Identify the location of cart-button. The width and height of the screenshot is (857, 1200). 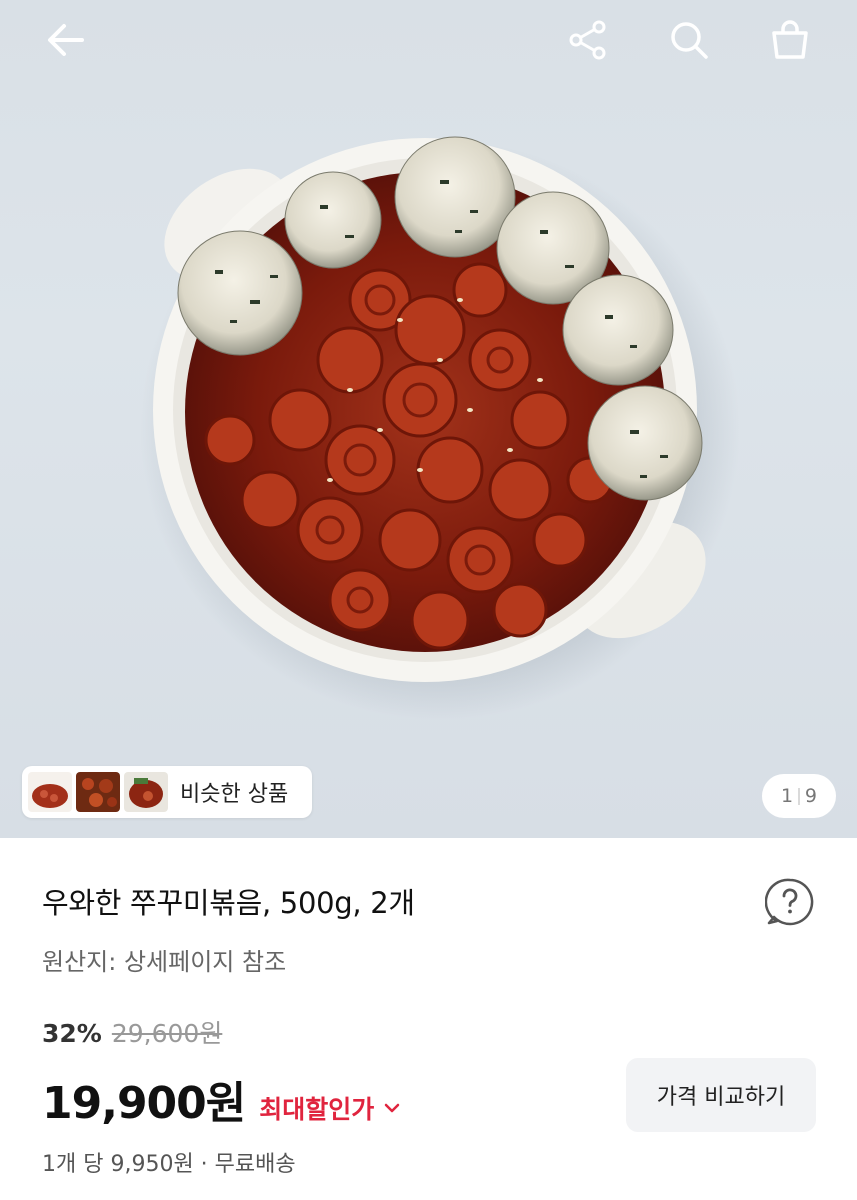
(790, 40).